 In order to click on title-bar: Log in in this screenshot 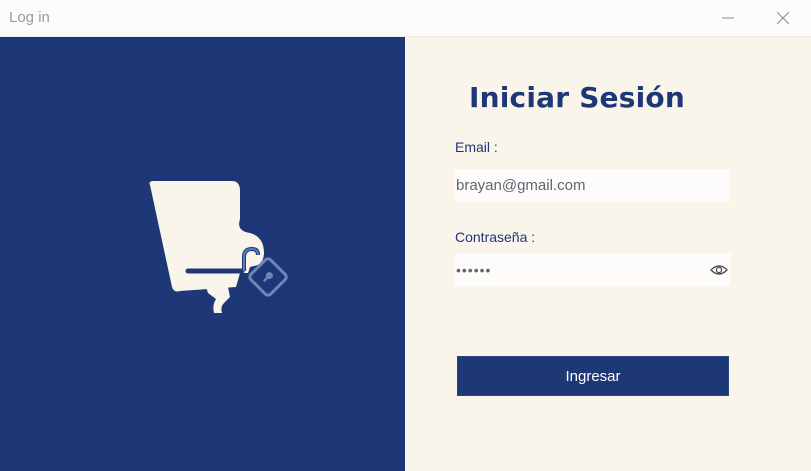, I will do `click(405, 18)`.